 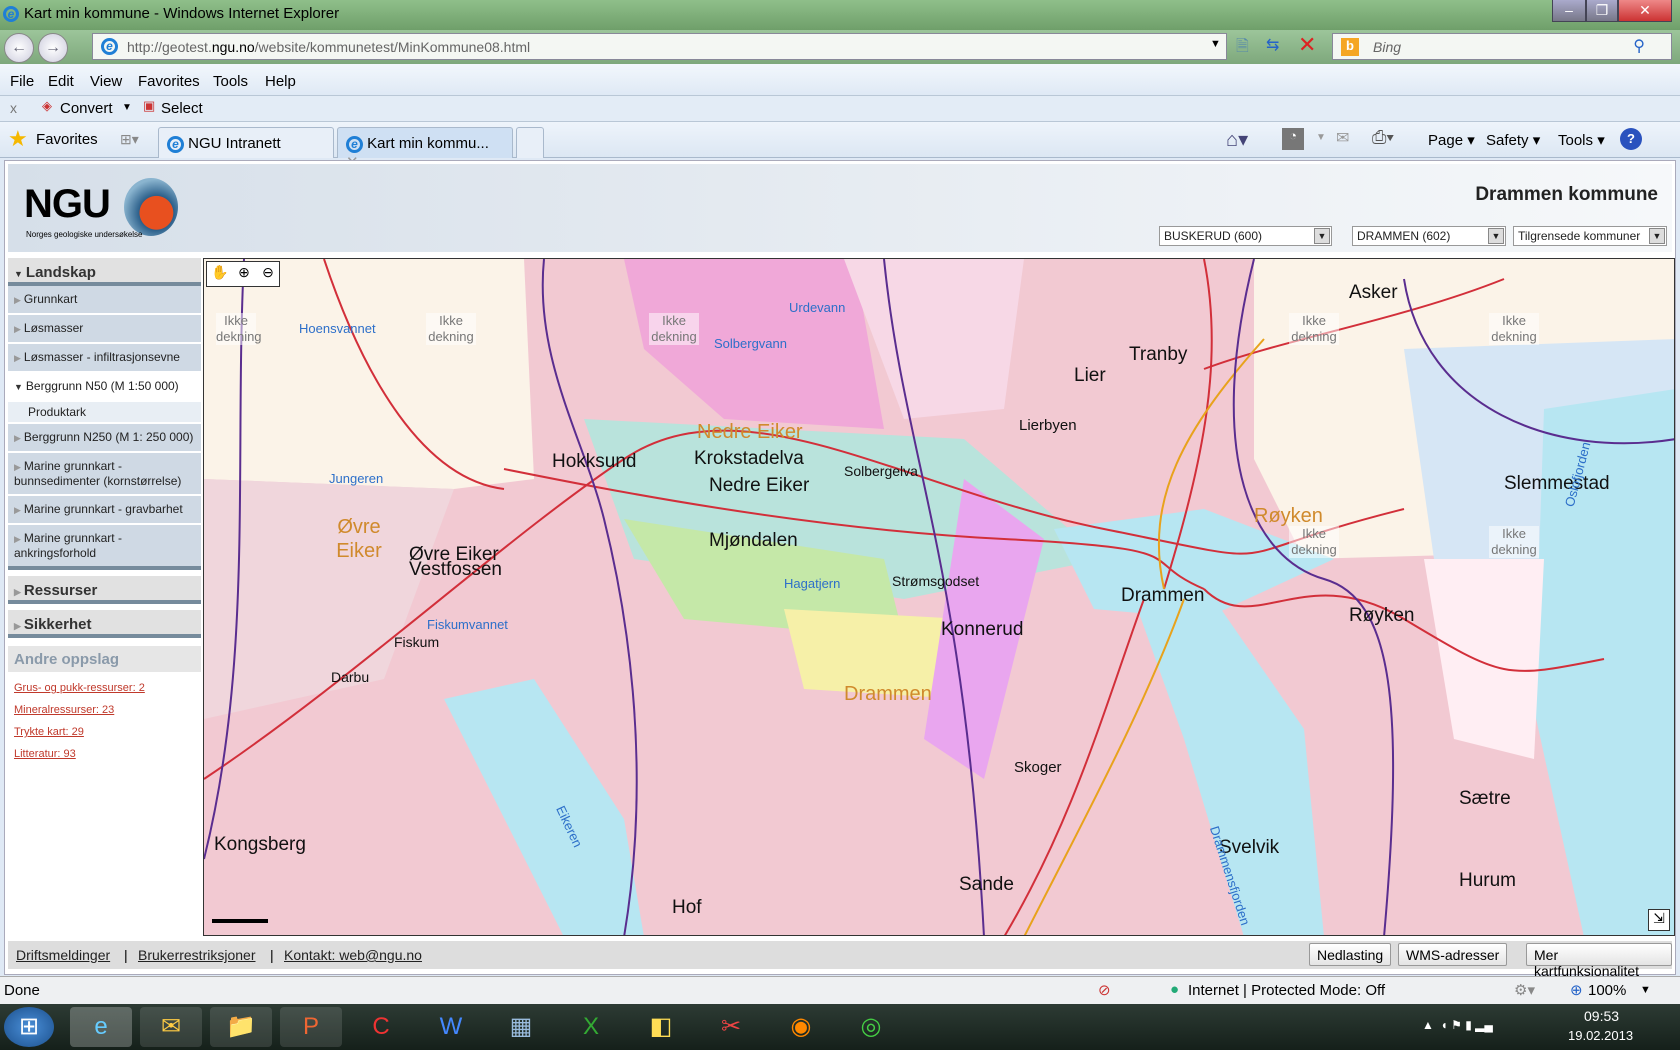 I want to click on stop-icon: ✕, so click(x=1307, y=45).